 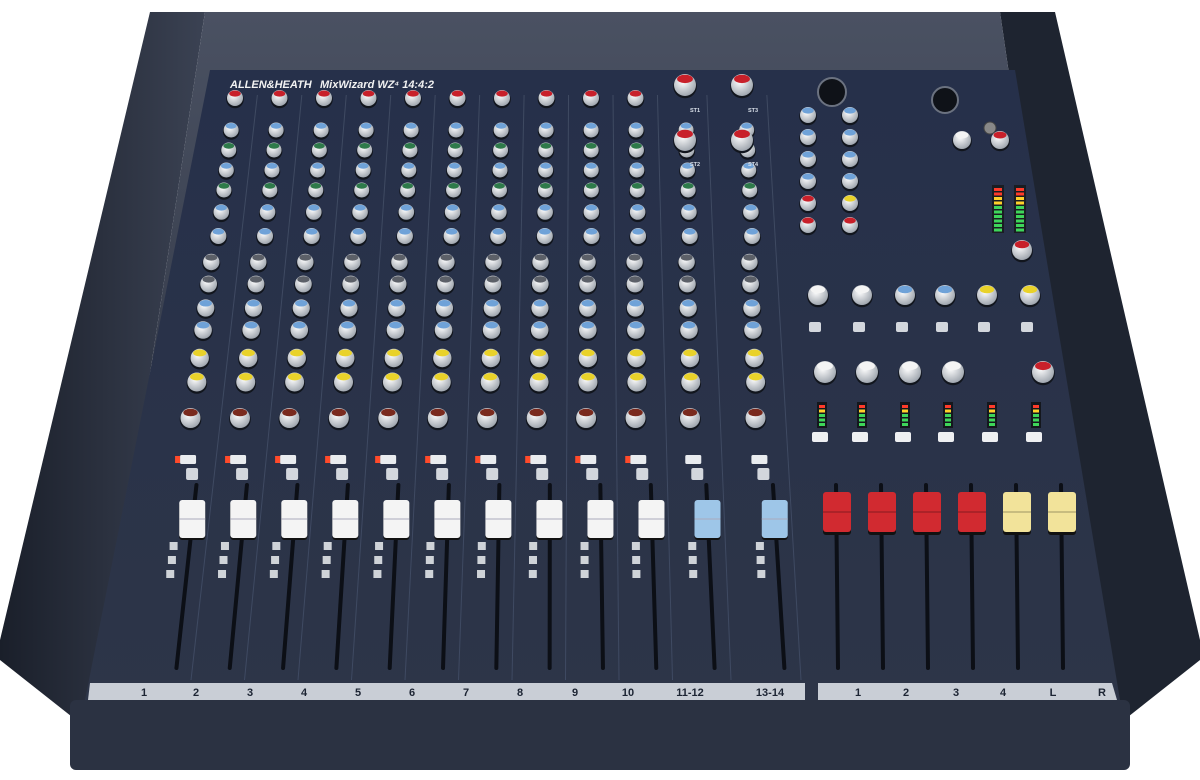 What do you see at coordinates (832, 92) in the screenshot?
I see `lamp-socket` at bounding box center [832, 92].